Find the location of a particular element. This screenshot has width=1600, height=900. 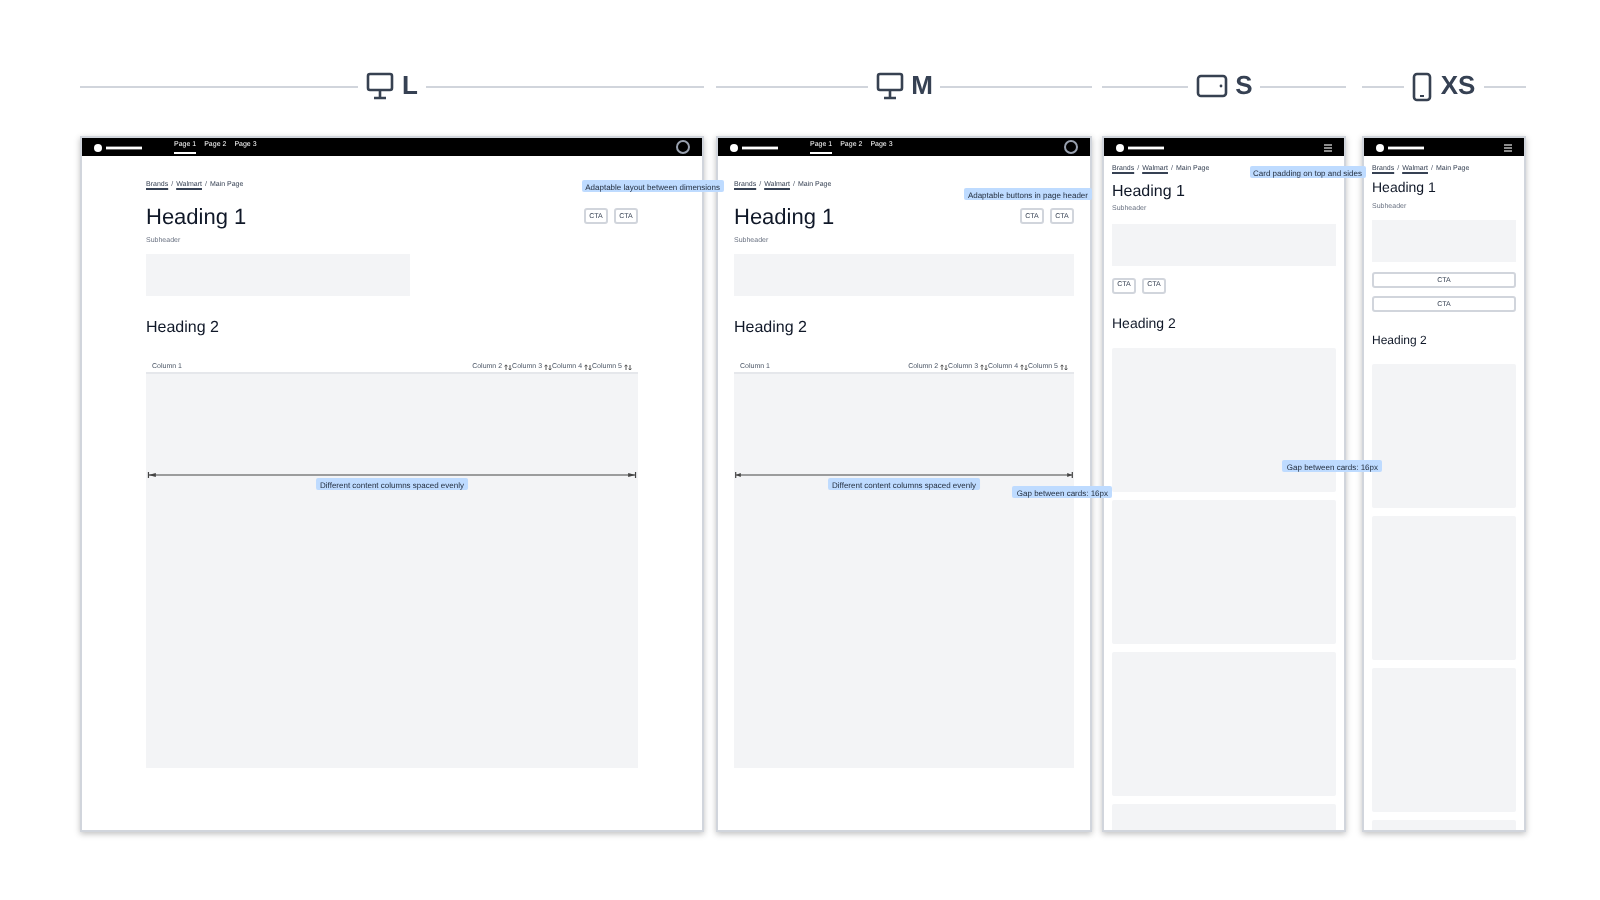

breakpoint-label: M is located at coordinates (922, 86).